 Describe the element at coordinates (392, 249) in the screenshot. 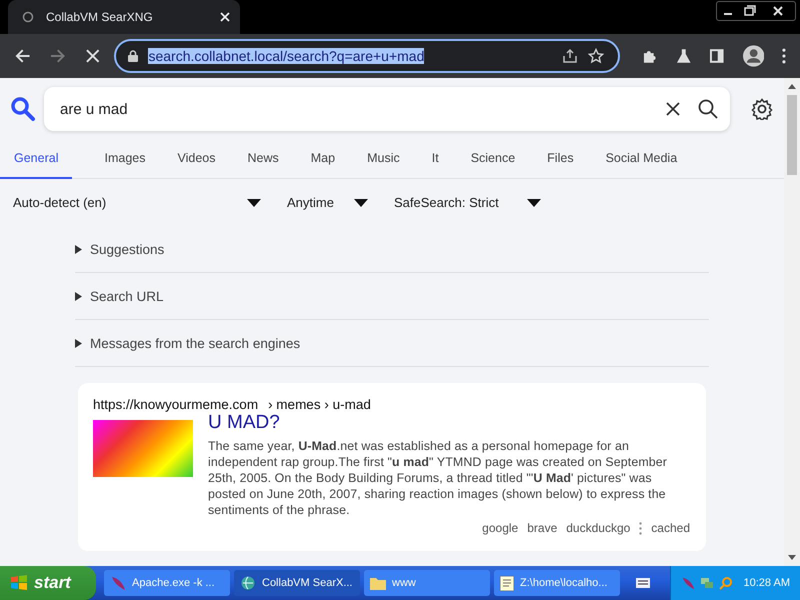

I see `collapsible-section: Suggestions` at that location.